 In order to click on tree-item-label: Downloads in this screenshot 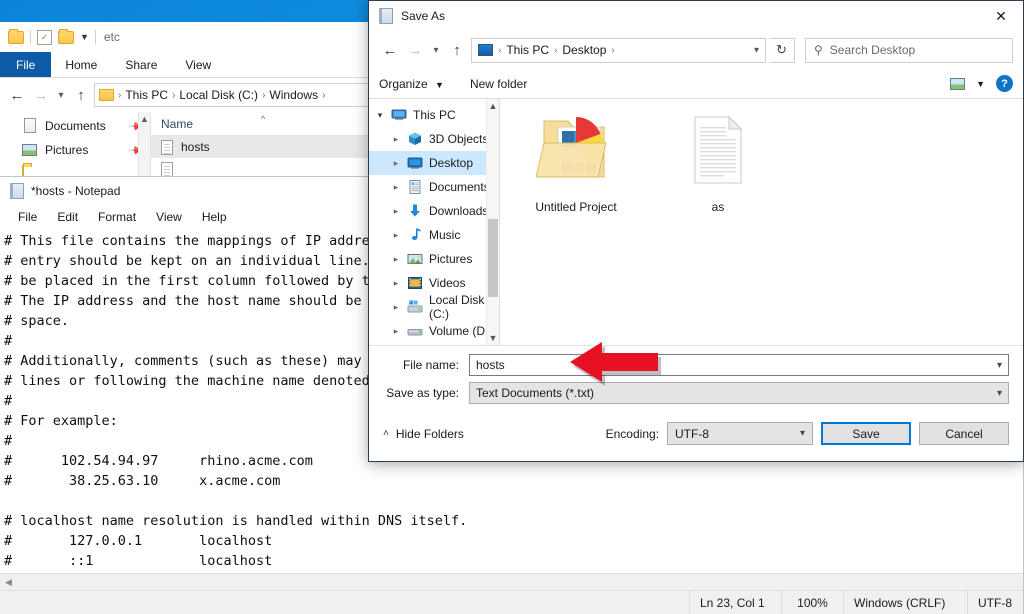, I will do `click(459, 211)`.